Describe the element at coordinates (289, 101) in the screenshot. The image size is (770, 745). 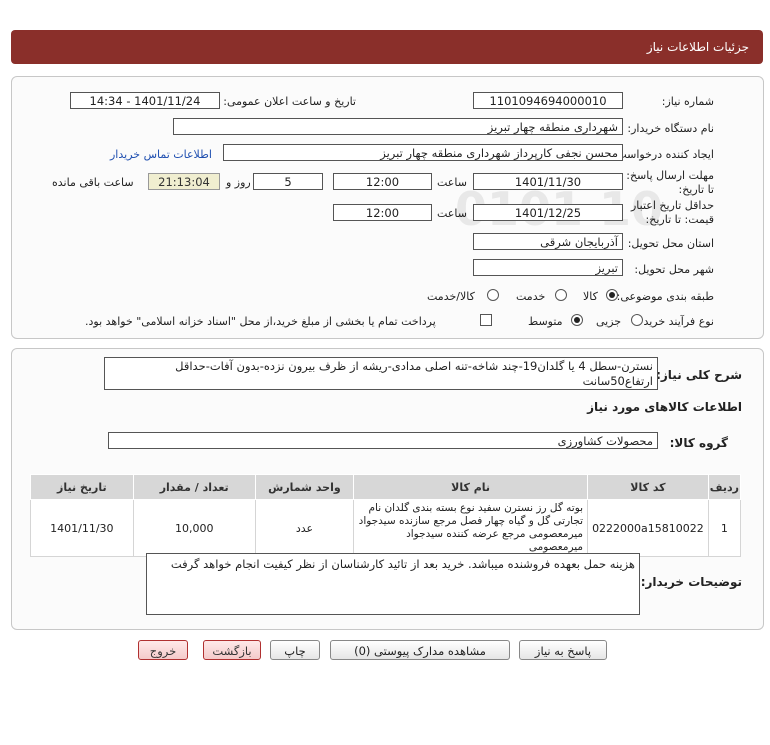
I see `announce-label: تاریخ و ساعت اعلان عمومی:` at that location.